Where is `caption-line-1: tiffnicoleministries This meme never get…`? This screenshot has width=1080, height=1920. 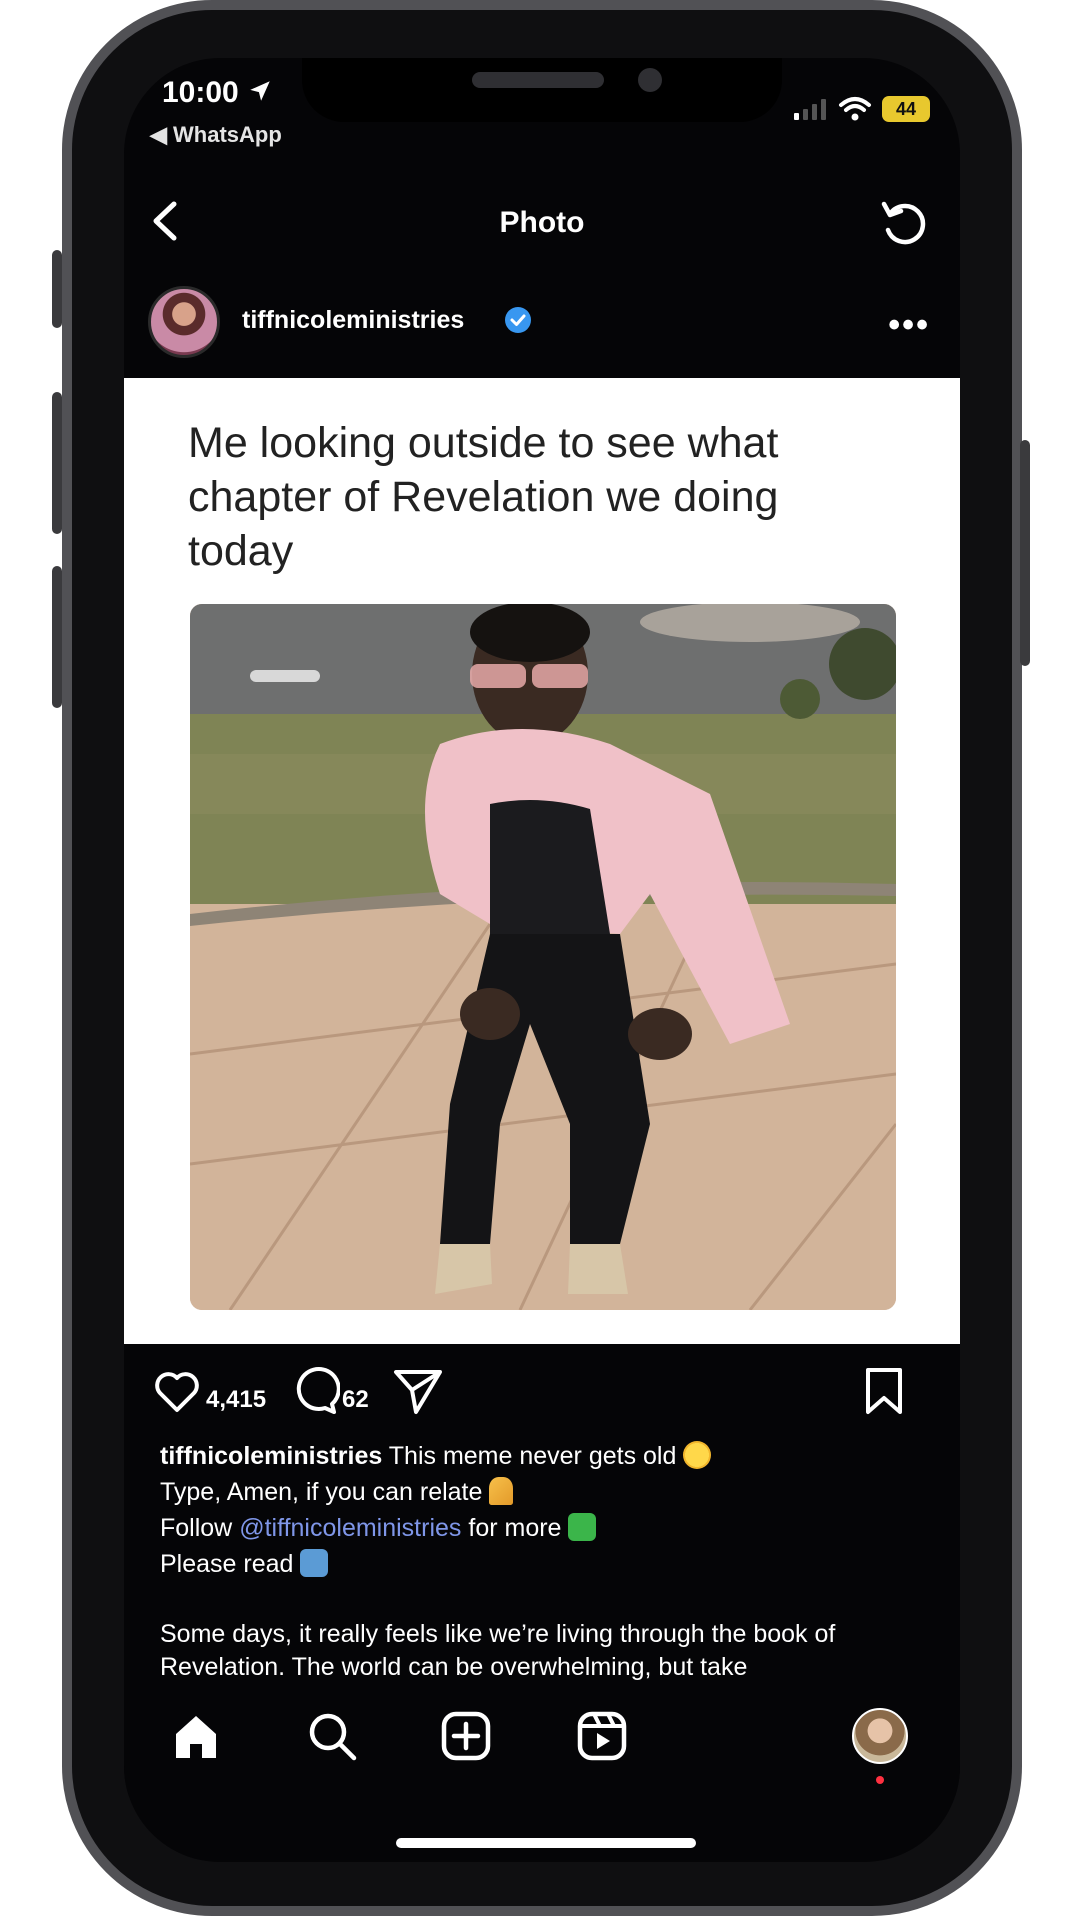
caption-line-1: tiffnicoleministries This meme never get… is located at coordinates (550, 1456).